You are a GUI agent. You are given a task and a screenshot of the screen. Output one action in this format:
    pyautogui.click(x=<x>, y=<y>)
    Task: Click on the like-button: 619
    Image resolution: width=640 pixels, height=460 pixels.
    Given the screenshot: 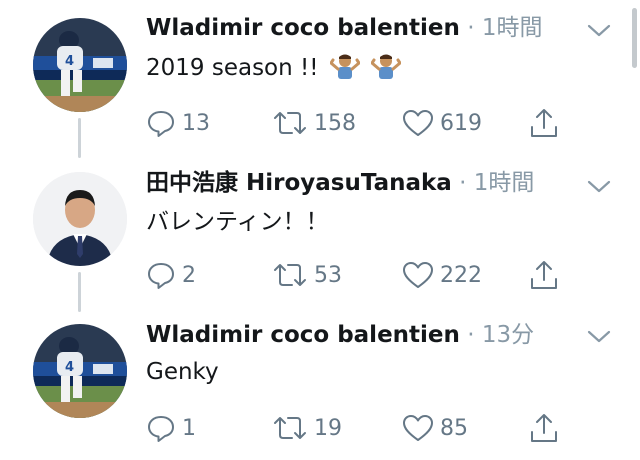 What is the action you would take?
    pyautogui.click(x=442, y=123)
    